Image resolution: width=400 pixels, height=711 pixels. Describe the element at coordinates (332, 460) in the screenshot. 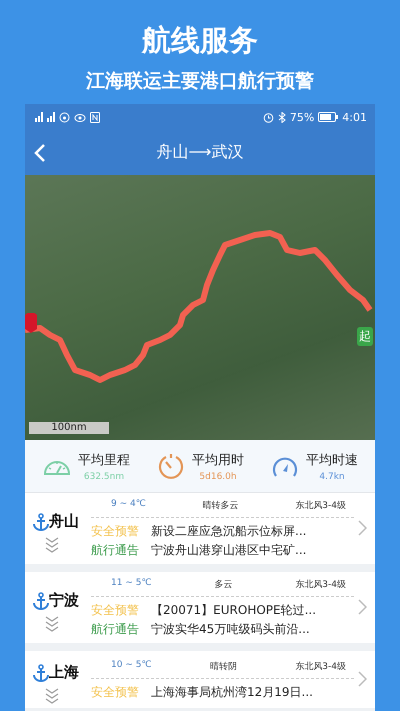

I see `stat-label: 平均时速` at that location.